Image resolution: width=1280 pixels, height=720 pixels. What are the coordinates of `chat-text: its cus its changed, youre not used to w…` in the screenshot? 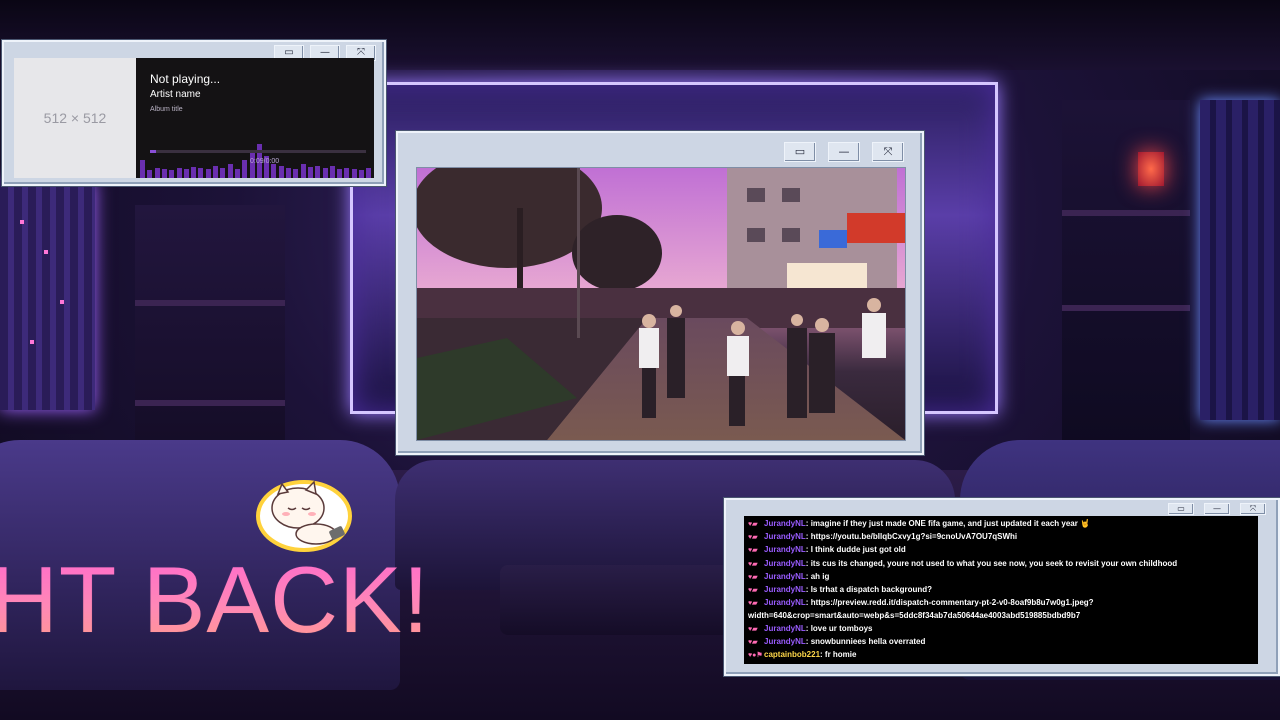 It's located at (994, 563).